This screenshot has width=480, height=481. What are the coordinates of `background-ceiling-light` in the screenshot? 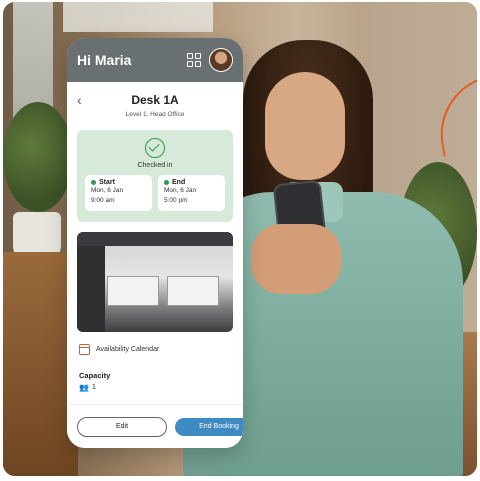 It's located at (138, 17).